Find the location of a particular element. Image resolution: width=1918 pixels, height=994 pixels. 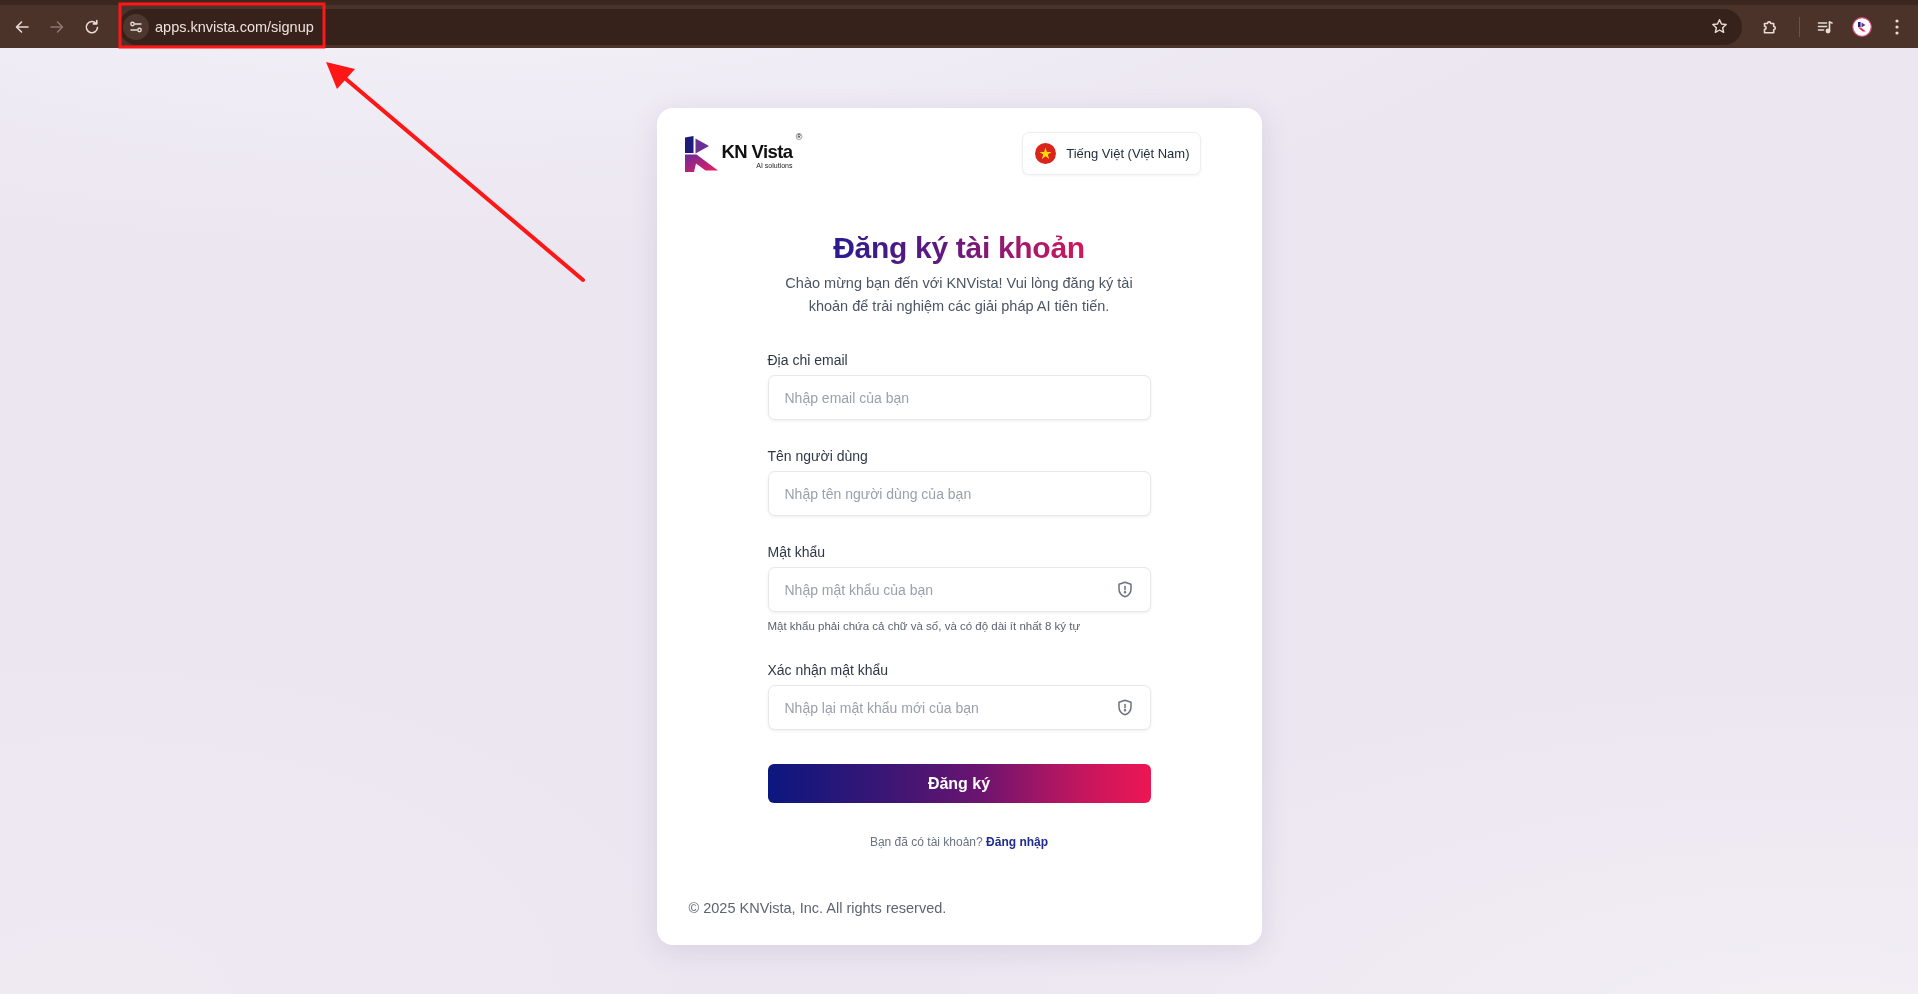

language-button: Tiếng Việt (Việt Nam) is located at coordinates (1111, 153).